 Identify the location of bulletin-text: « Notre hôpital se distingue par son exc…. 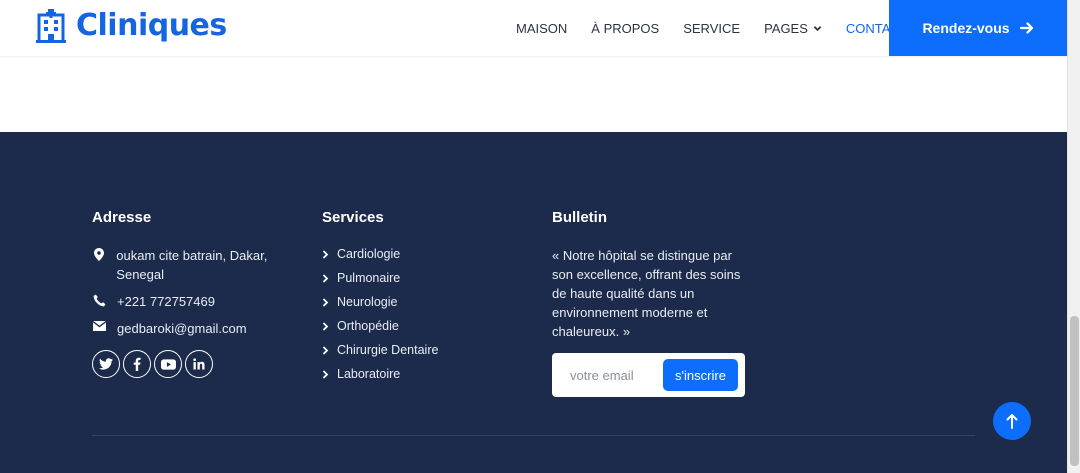
(646, 293).